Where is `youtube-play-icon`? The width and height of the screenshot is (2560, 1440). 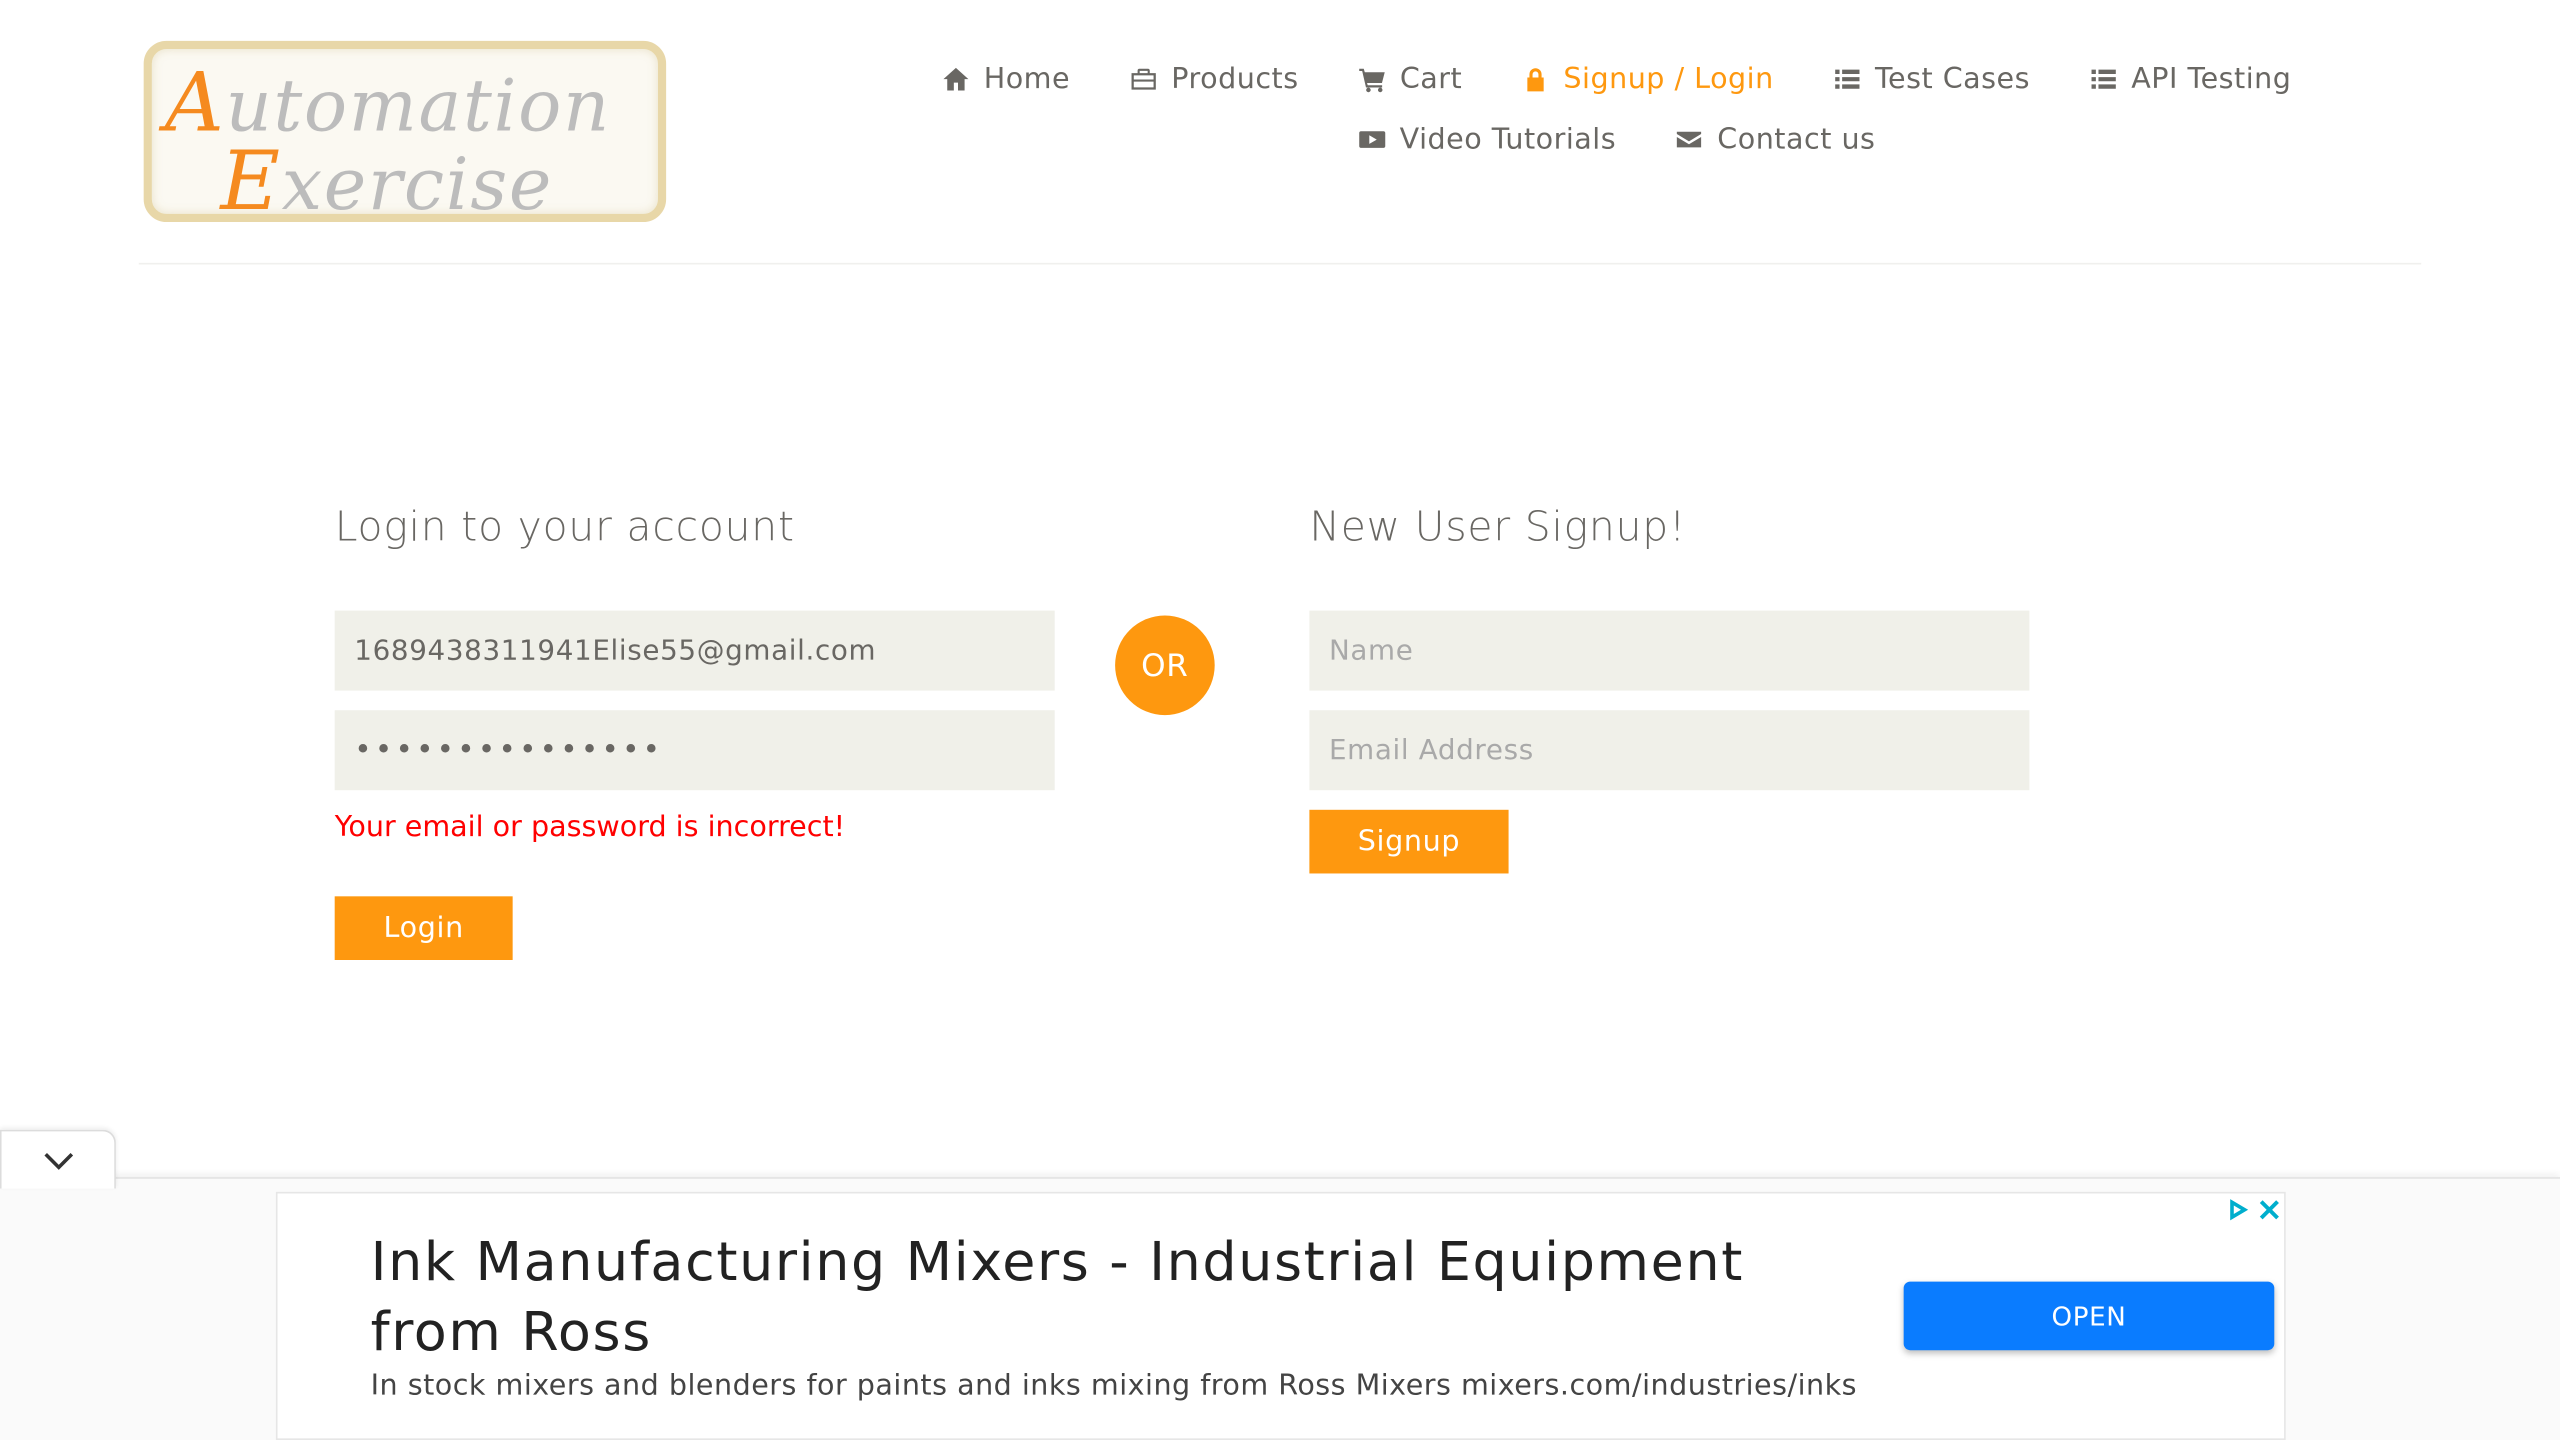
youtube-play-icon is located at coordinates (1371, 139).